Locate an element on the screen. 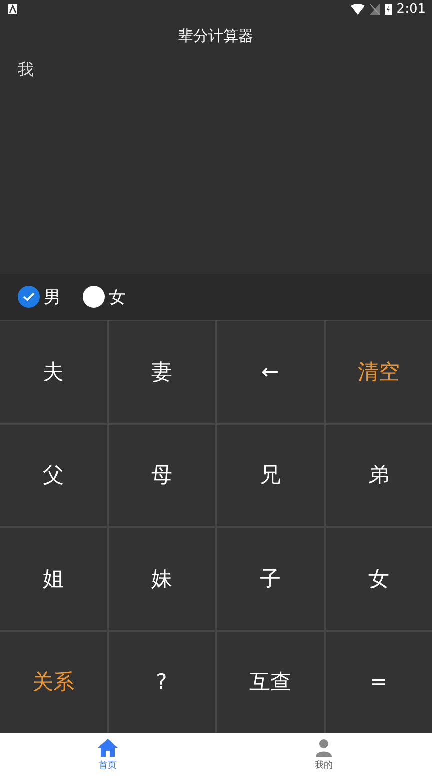 Image resolution: width=432 pixels, height=776 pixels. keypad-key: 夫 is located at coordinates (53, 371).